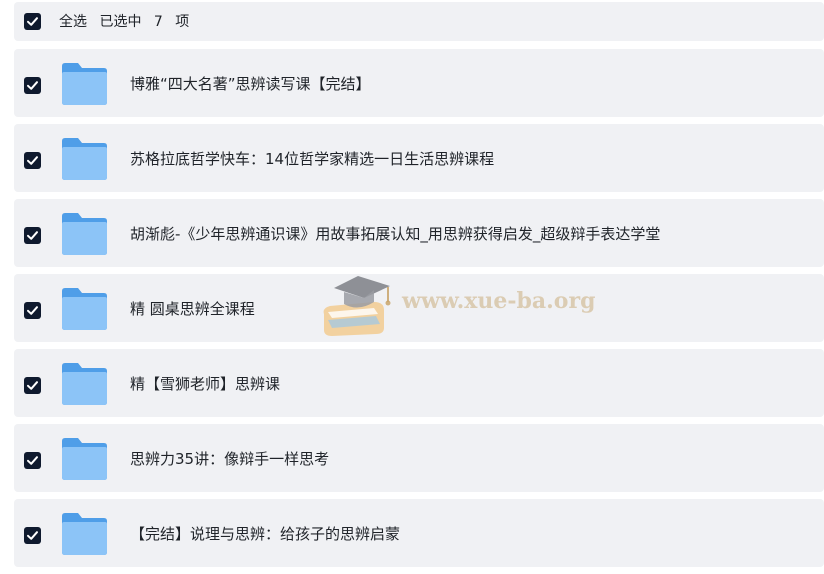 The width and height of the screenshot is (824, 574). What do you see at coordinates (73, 22) in the screenshot?
I see `select-all-label: 全选` at bounding box center [73, 22].